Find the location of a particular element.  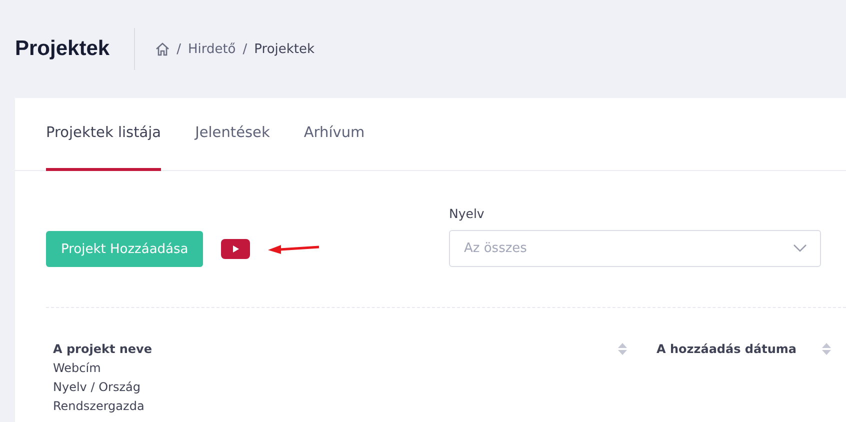

language-select: Az összes is located at coordinates (635, 248).